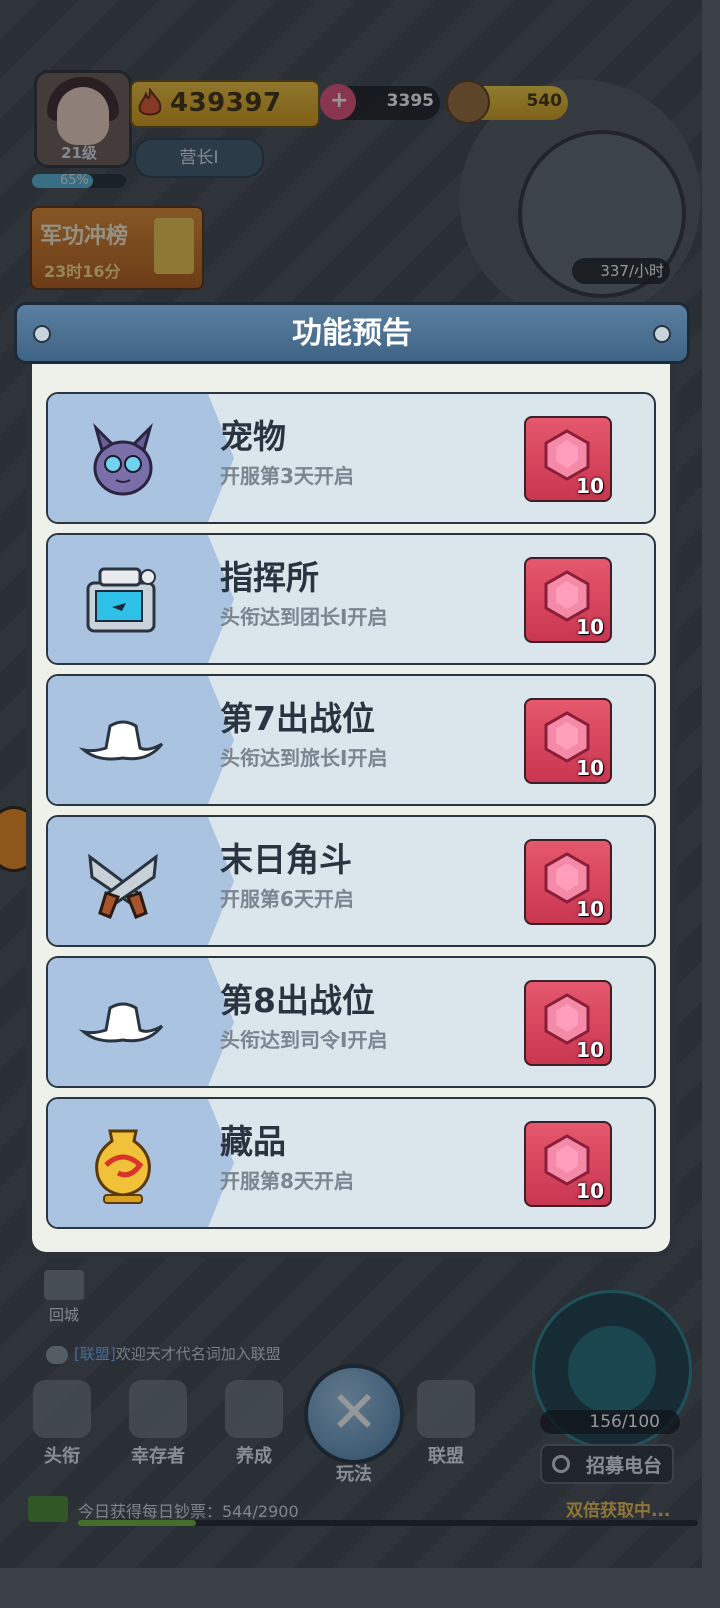 Image resolution: width=720 pixels, height=1608 pixels. I want to click on feature-condition: 开服第3天开启, so click(287, 476).